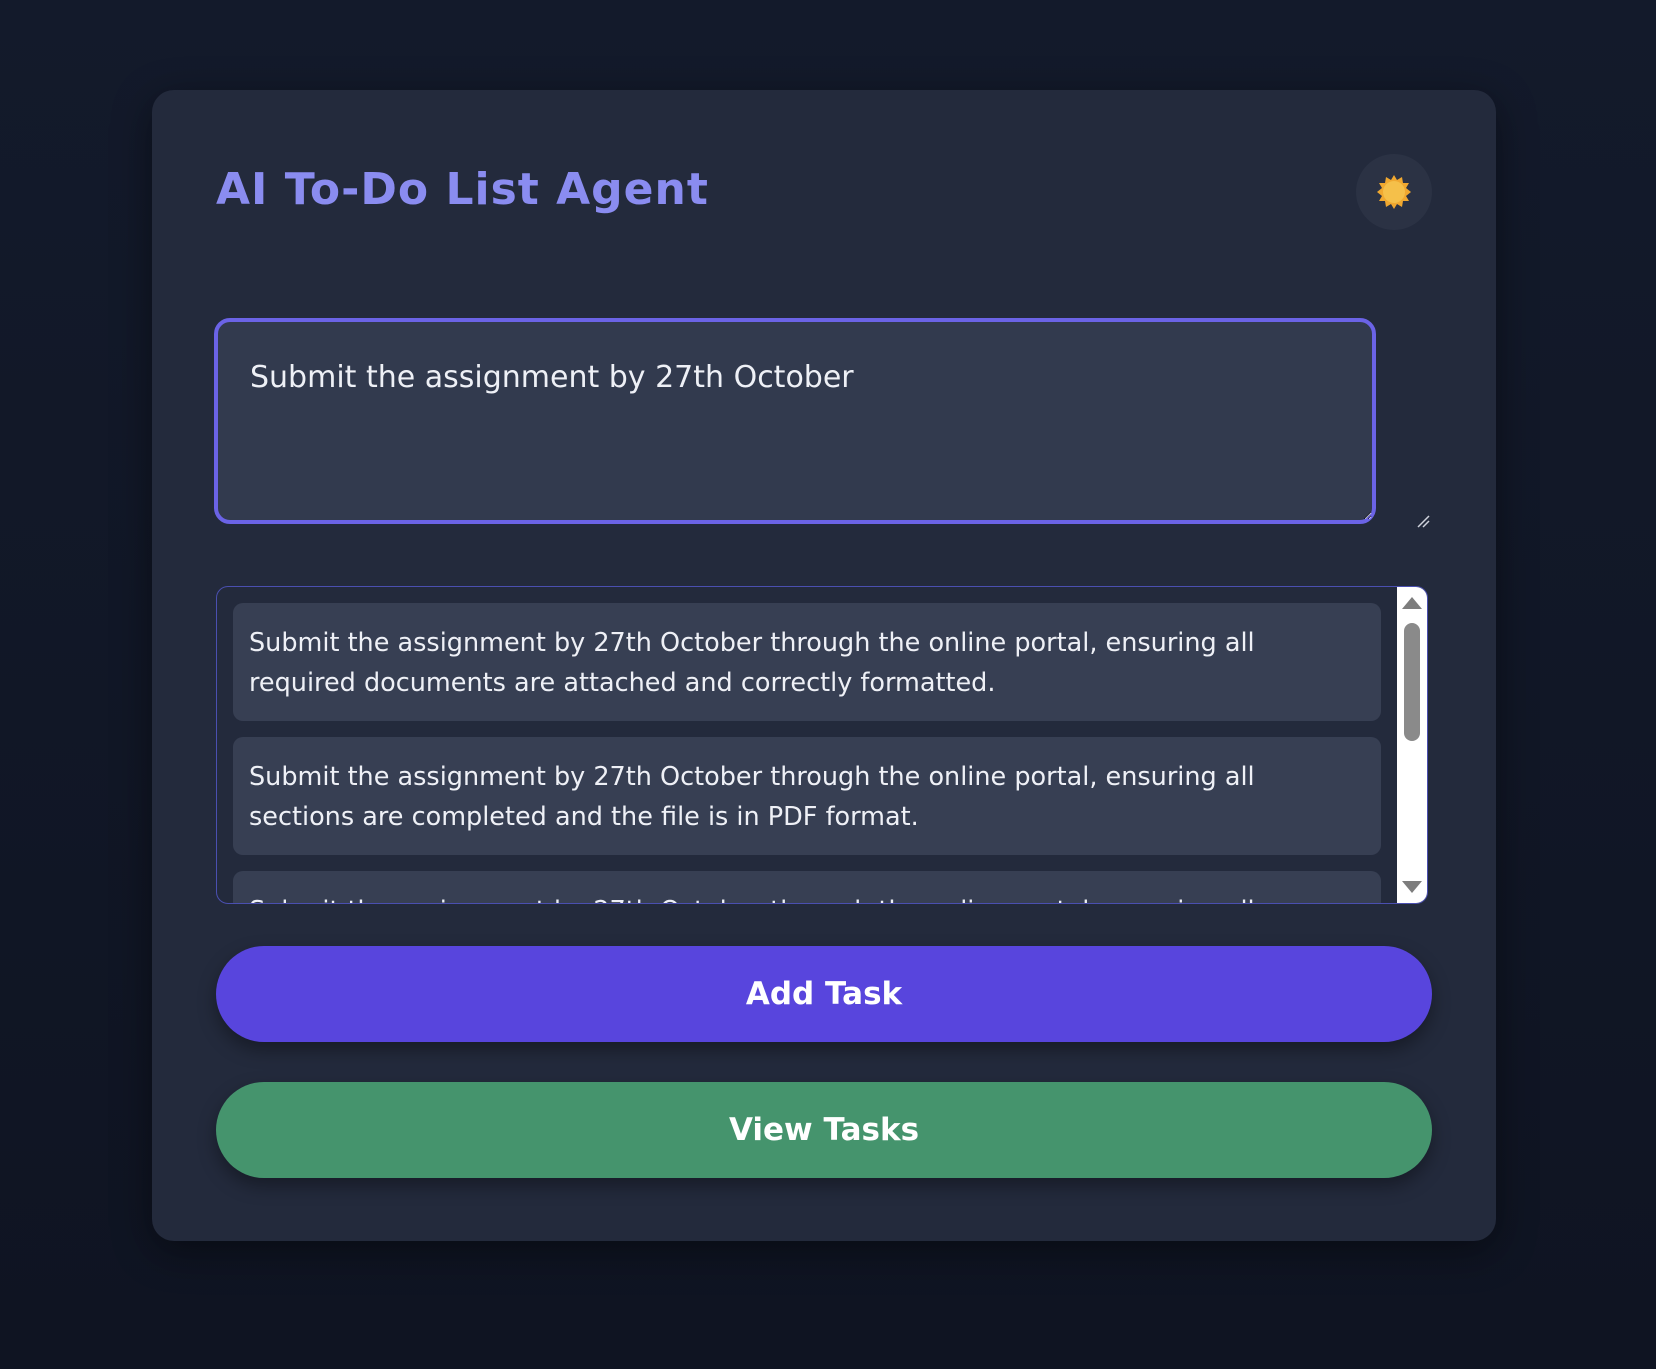 The height and width of the screenshot is (1369, 1656). I want to click on add-task-button: Add Task, so click(824, 994).